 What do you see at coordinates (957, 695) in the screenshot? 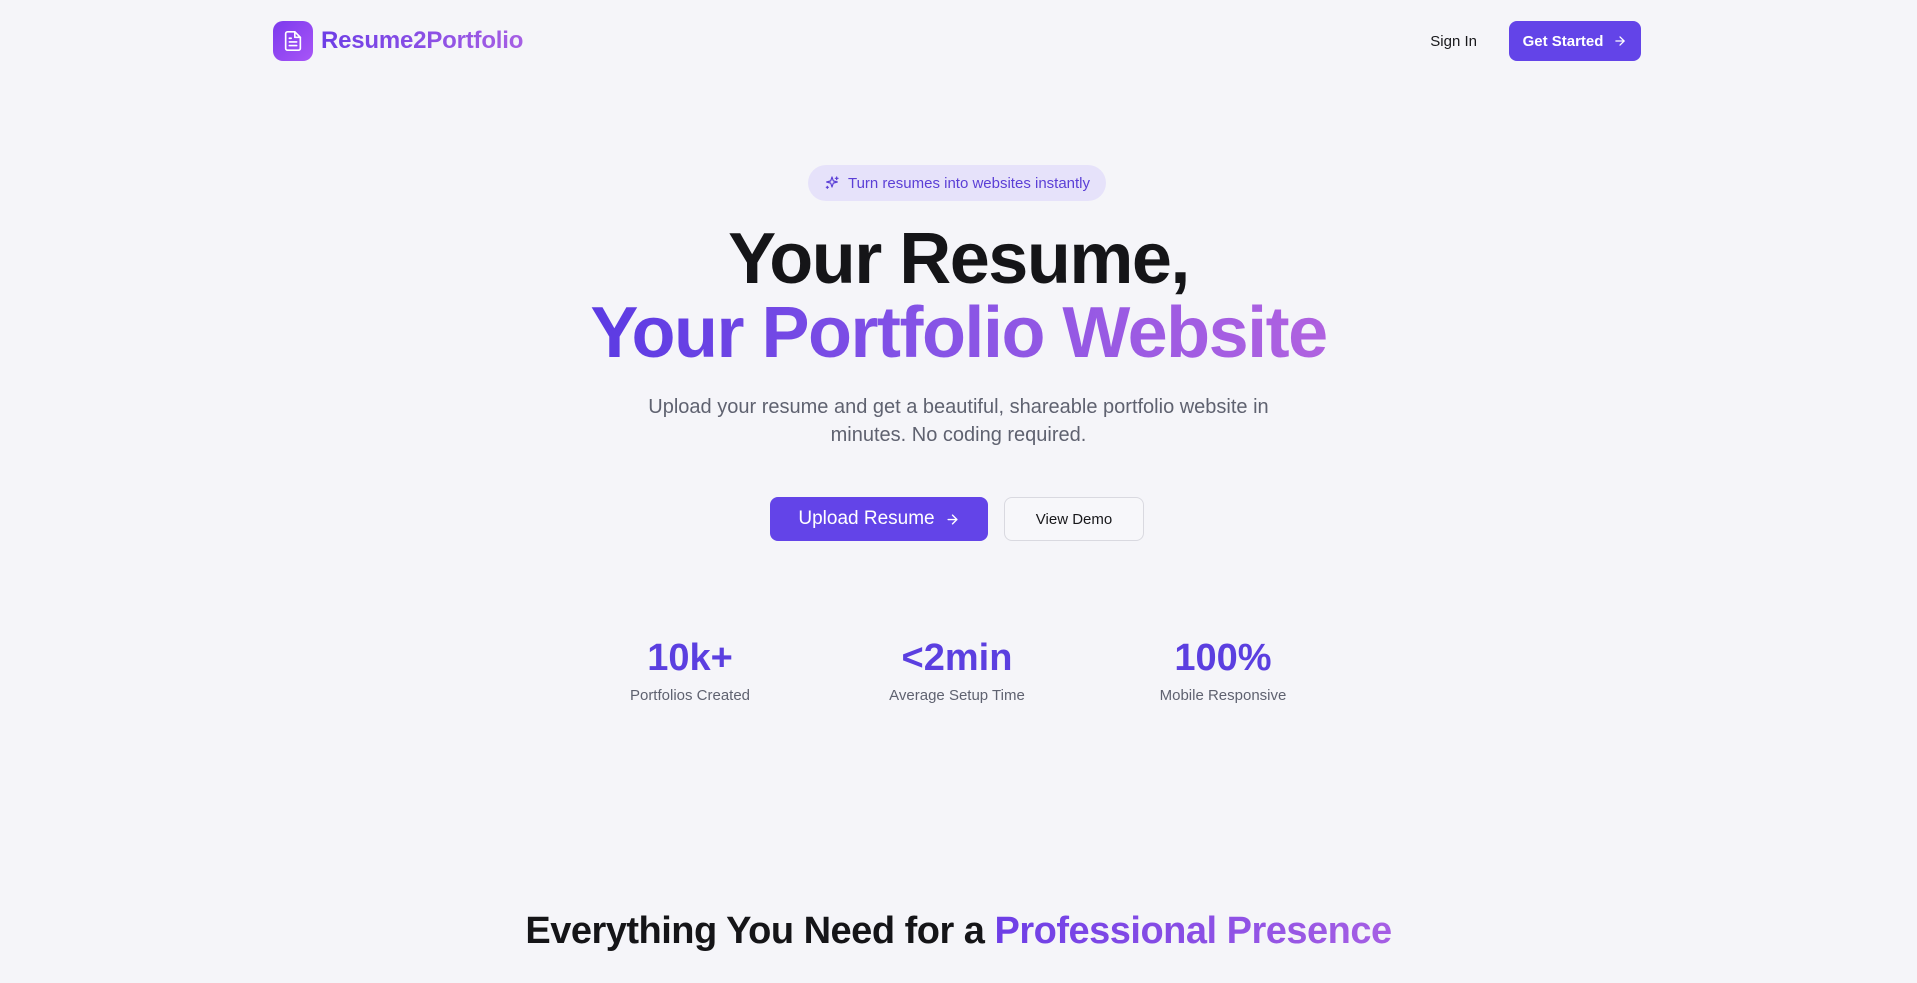
I see `stat-label: Average Setup Time` at bounding box center [957, 695].